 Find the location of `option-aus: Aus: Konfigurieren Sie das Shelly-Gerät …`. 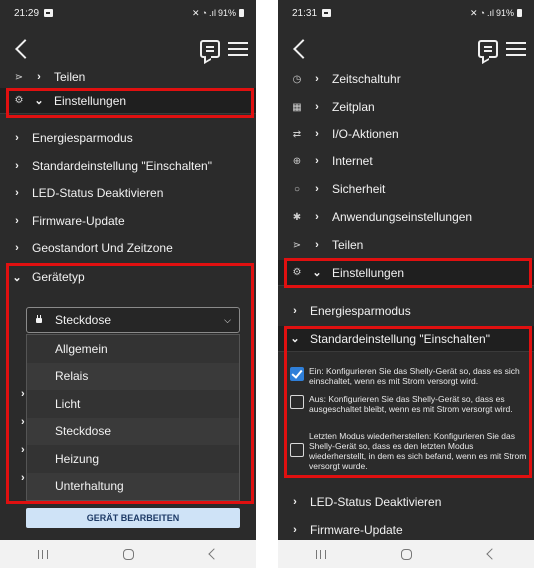

option-aus: Aus: Konfigurieren Sie das Shelly-Gerät … is located at coordinates (409, 404).